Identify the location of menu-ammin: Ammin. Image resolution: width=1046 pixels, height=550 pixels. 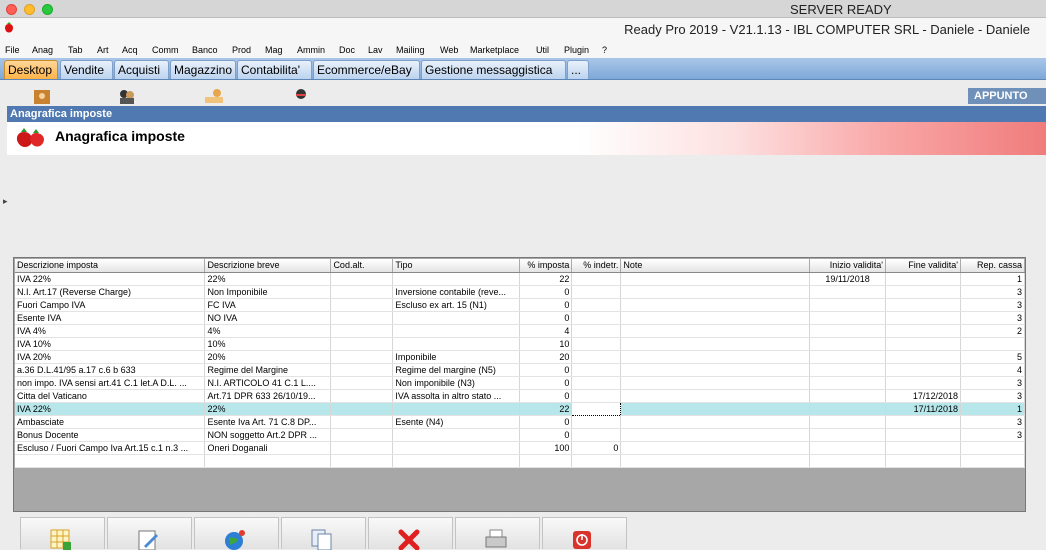
(311, 50).